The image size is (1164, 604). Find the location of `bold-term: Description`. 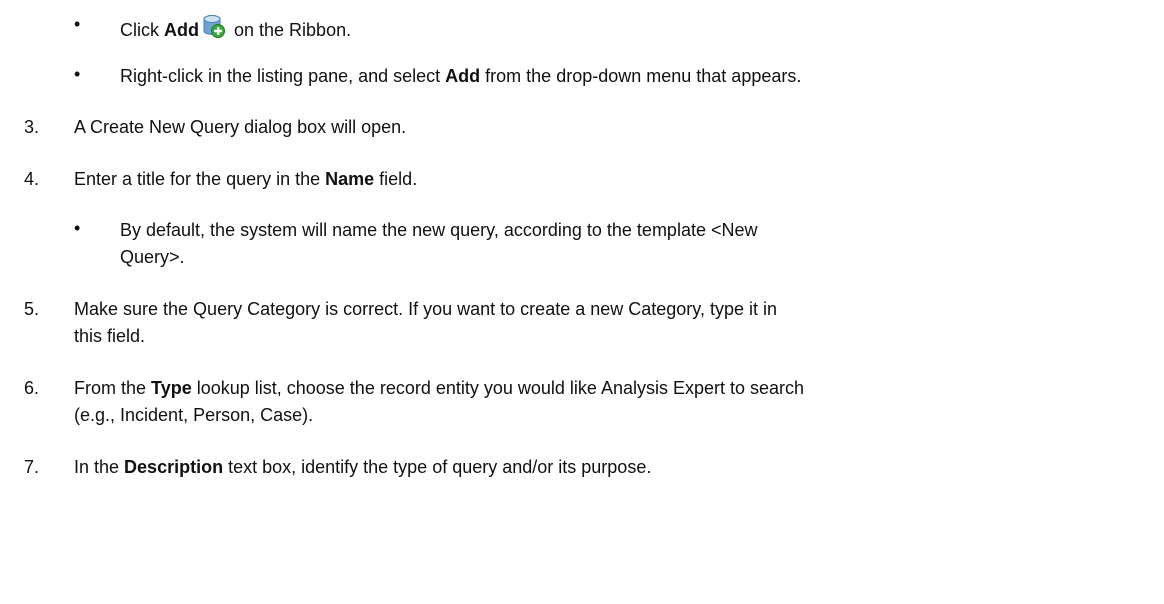

bold-term: Description is located at coordinates (174, 467).